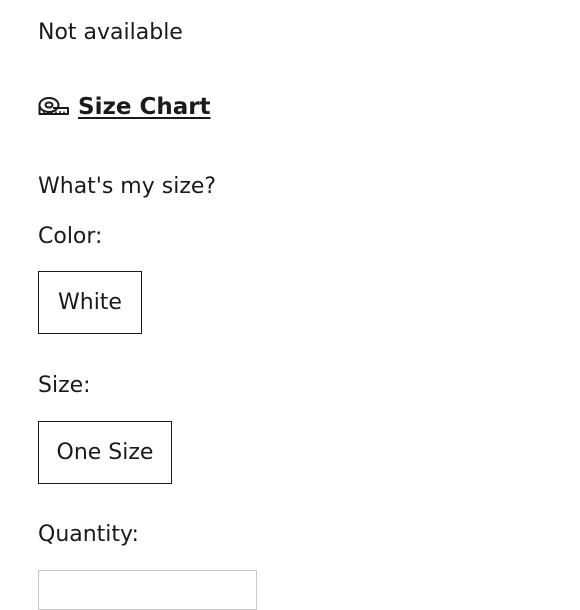 The height and width of the screenshot is (610, 580). Describe the element at coordinates (64, 385) in the screenshot. I see `size-label: Size:` at that location.